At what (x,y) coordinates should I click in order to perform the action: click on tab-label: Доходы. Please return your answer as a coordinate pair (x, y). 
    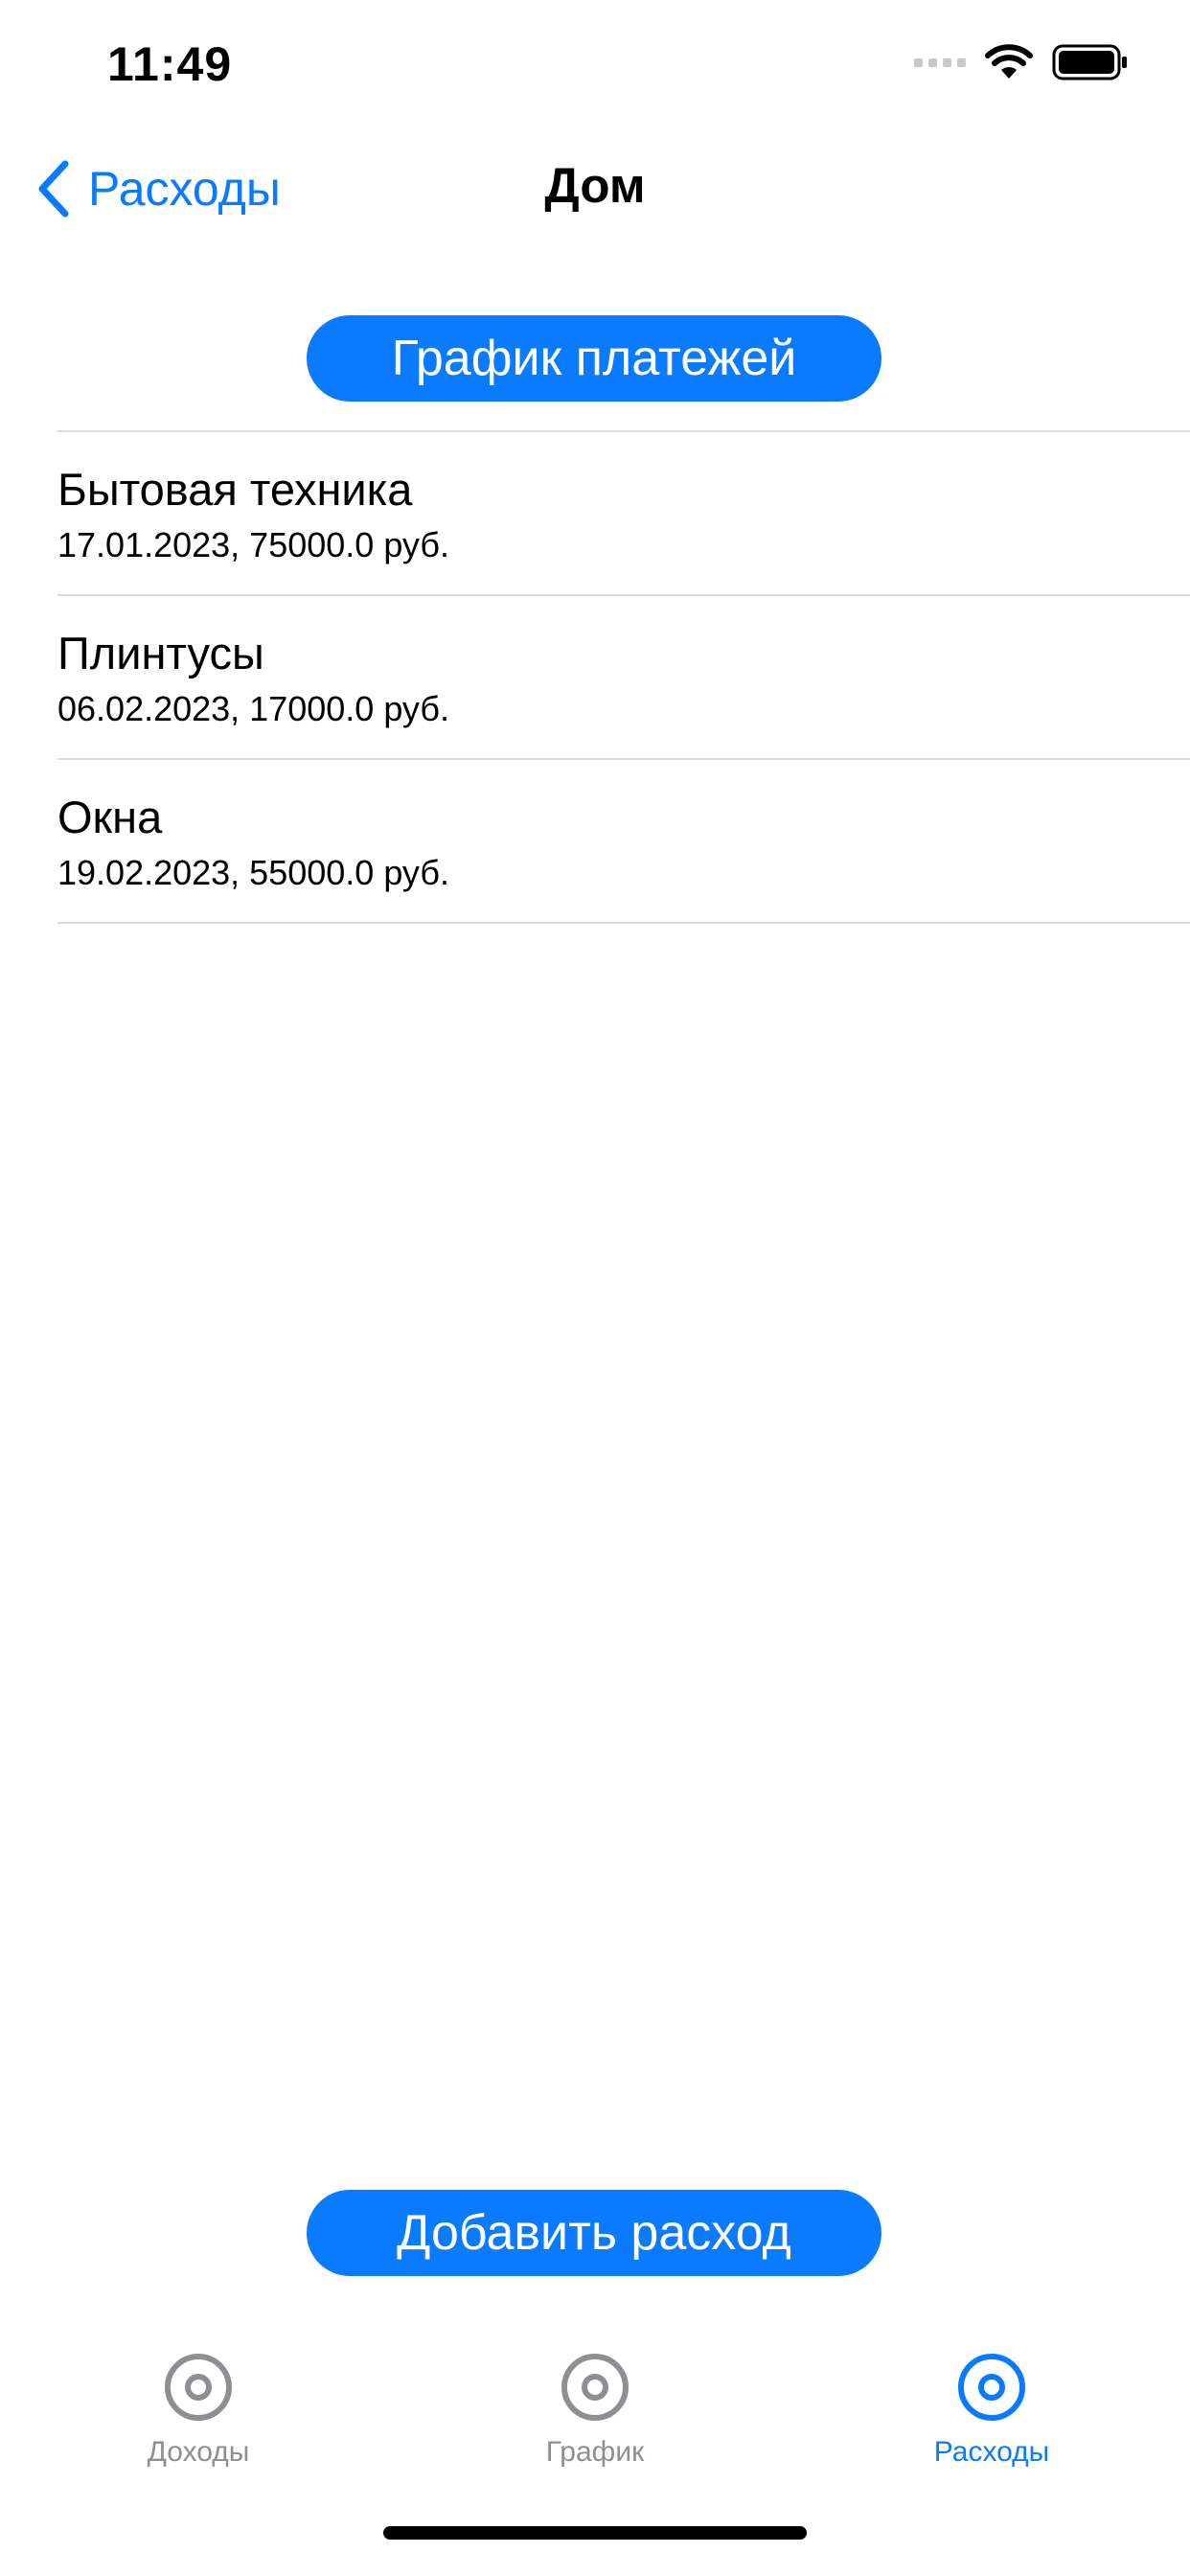
    Looking at the image, I should click on (199, 2452).